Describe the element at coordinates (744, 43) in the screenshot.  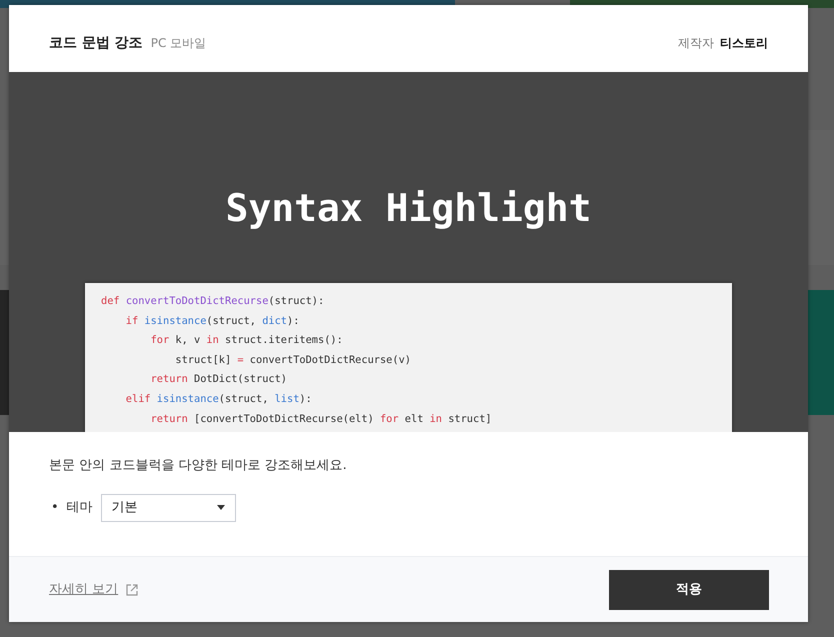
I see `maker-name: 티스토리` at that location.